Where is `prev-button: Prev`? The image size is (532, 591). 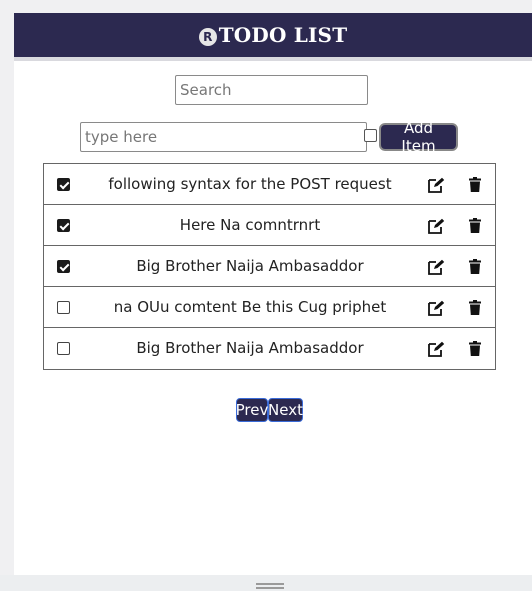 prev-button: Prev is located at coordinates (252, 410).